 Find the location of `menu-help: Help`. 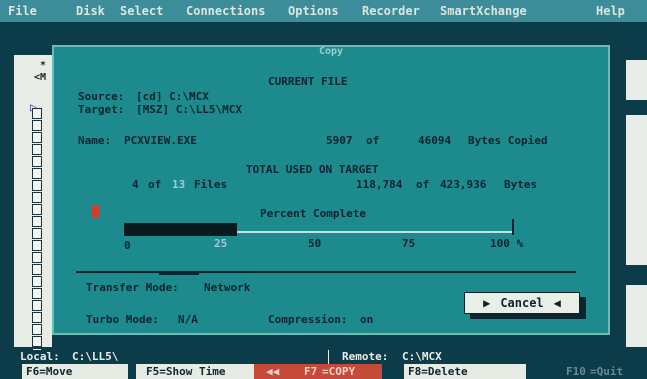

menu-help: Help is located at coordinates (610, 11).